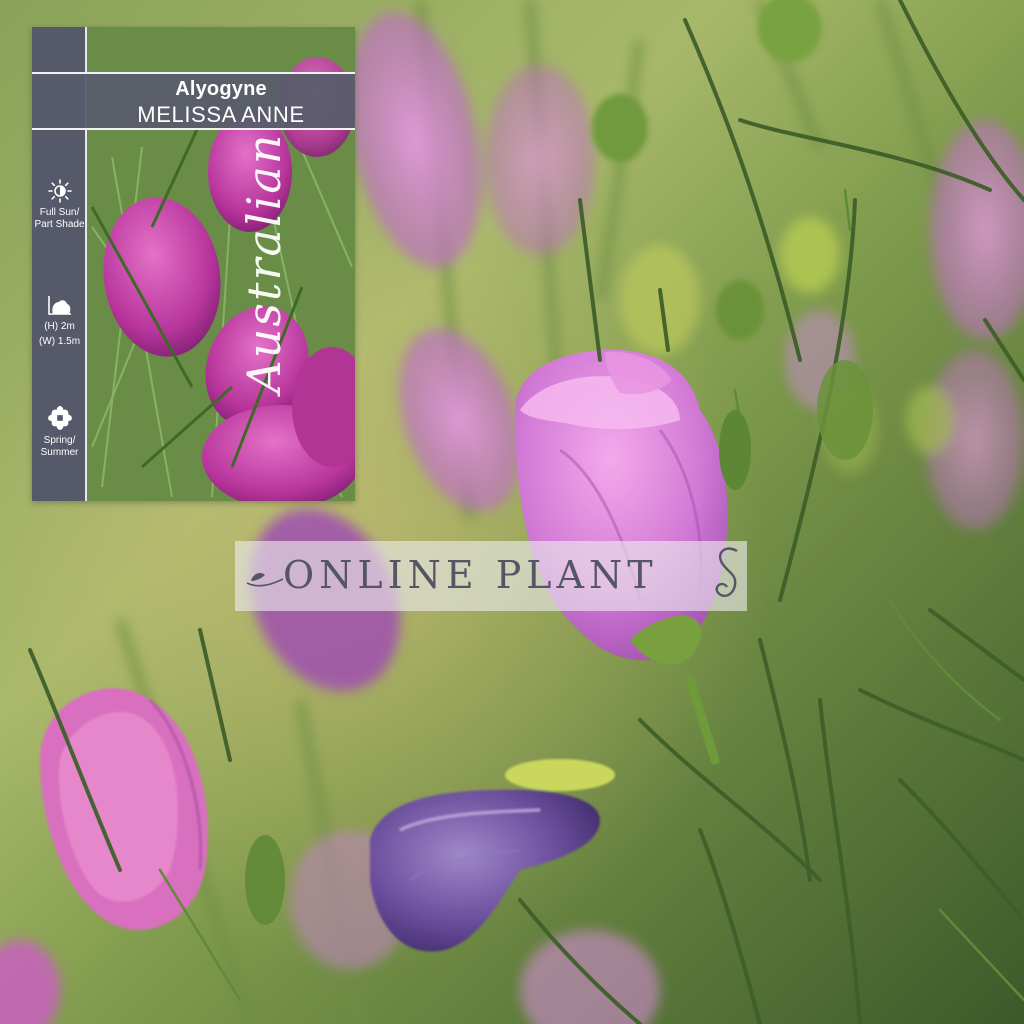  What do you see at coordinates (264, 263) in the screenshot?
I see `origin-script-text: Australian` at bounding box center [264, 263].